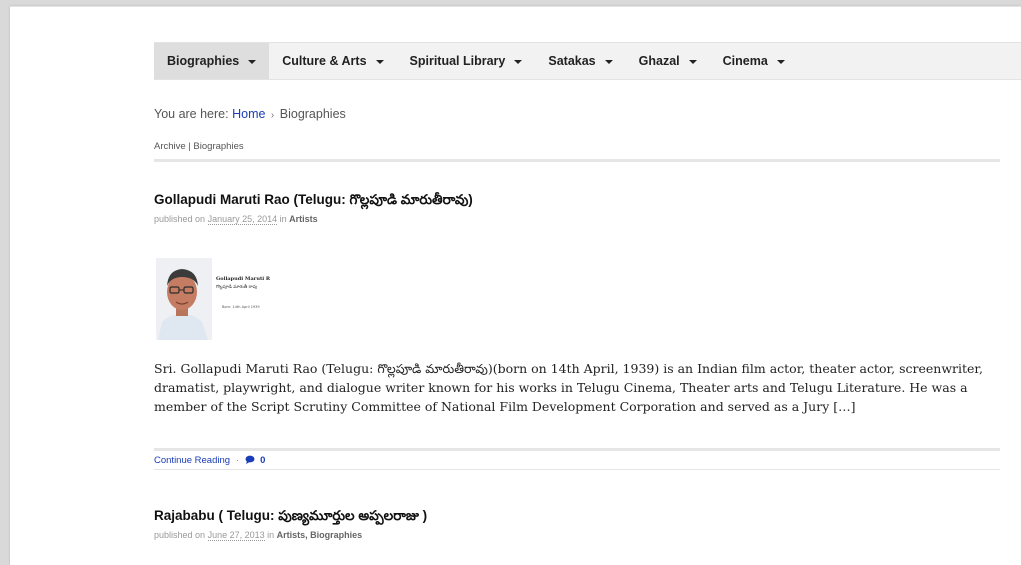 The height and width of the screenshot is (565, 1021). I want to click on breadcrumb: You are here: Home › Biographies, so click(250, 114).